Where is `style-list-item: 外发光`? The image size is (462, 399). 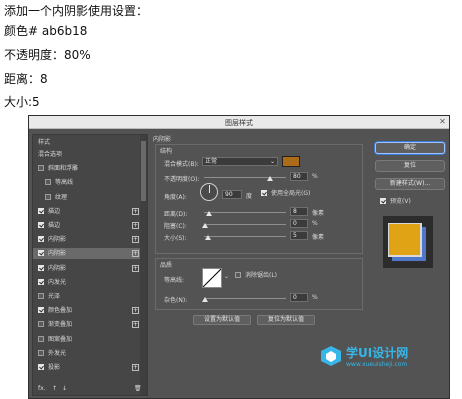
style-list-item: 外发光 is located at coordinates (87, 353).